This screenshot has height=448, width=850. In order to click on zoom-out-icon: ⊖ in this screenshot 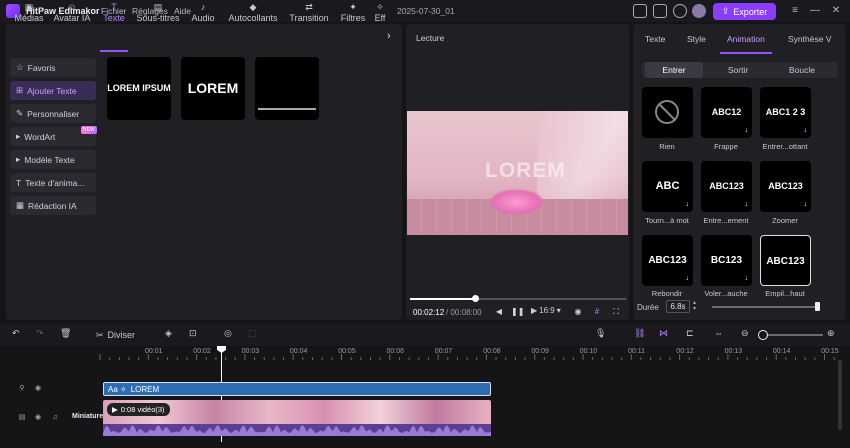, I will do `click(745, 335)`.